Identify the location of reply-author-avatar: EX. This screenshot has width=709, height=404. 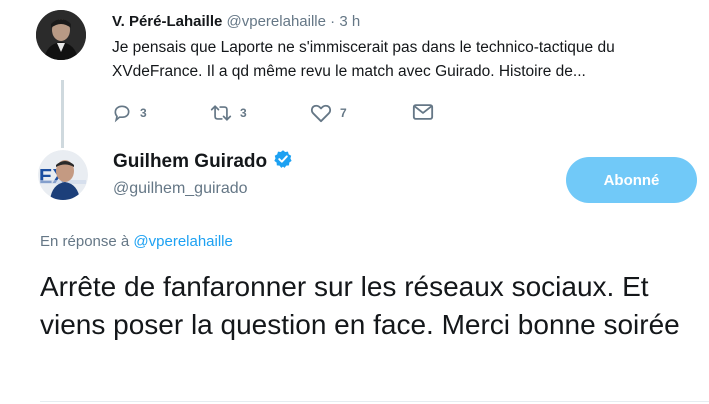
(63, 175).